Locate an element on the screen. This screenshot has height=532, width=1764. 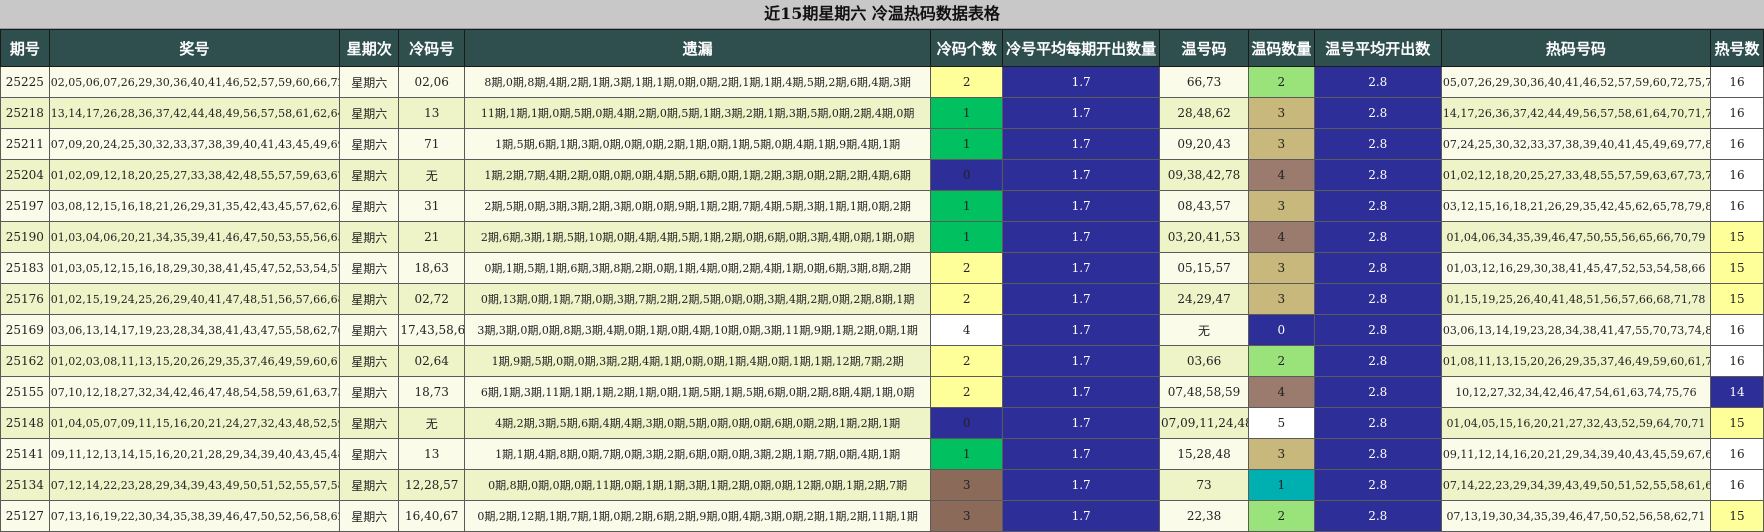
table-title: 近15期星期六 冷温热码数据表格 is located at coordinates (882, 14).